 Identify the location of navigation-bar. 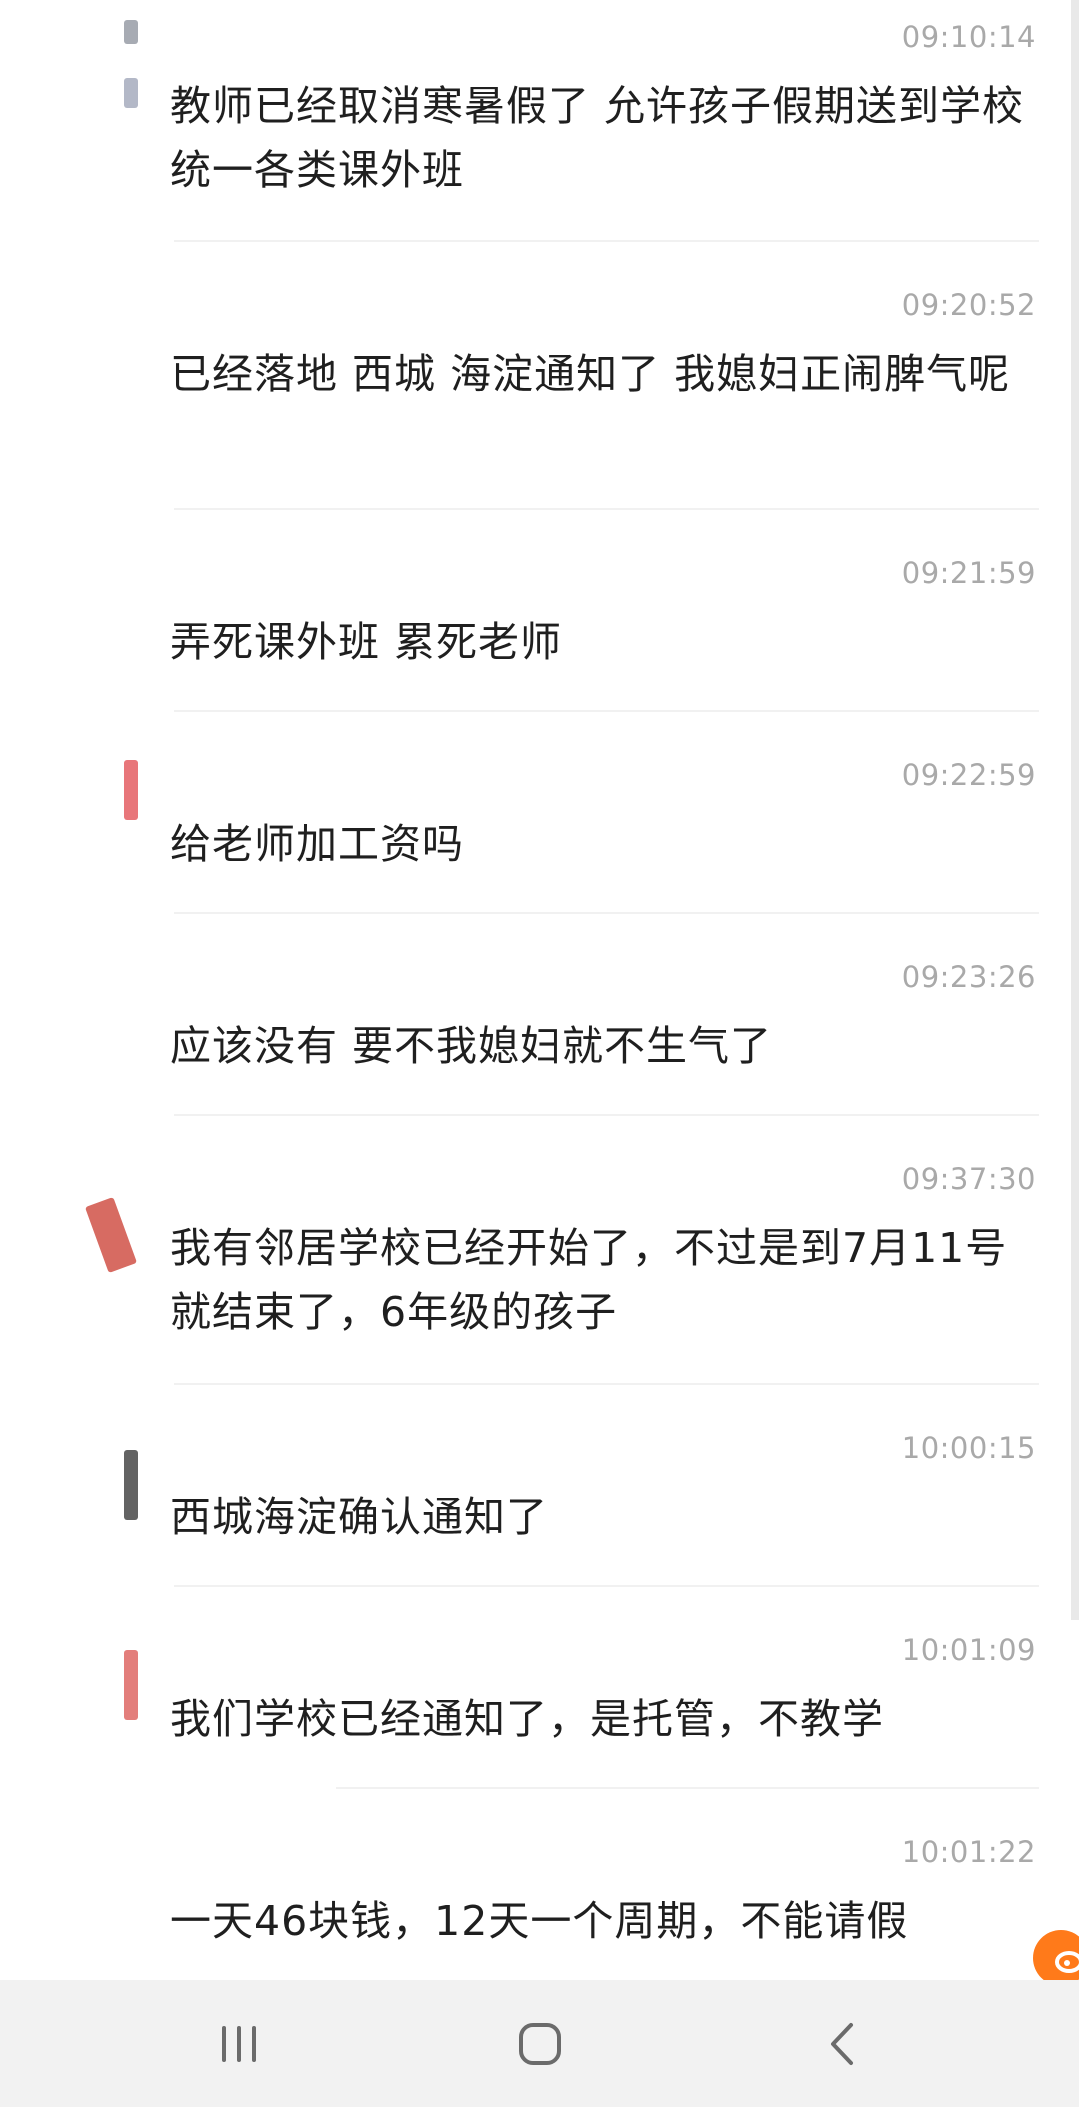
(539, 2043).